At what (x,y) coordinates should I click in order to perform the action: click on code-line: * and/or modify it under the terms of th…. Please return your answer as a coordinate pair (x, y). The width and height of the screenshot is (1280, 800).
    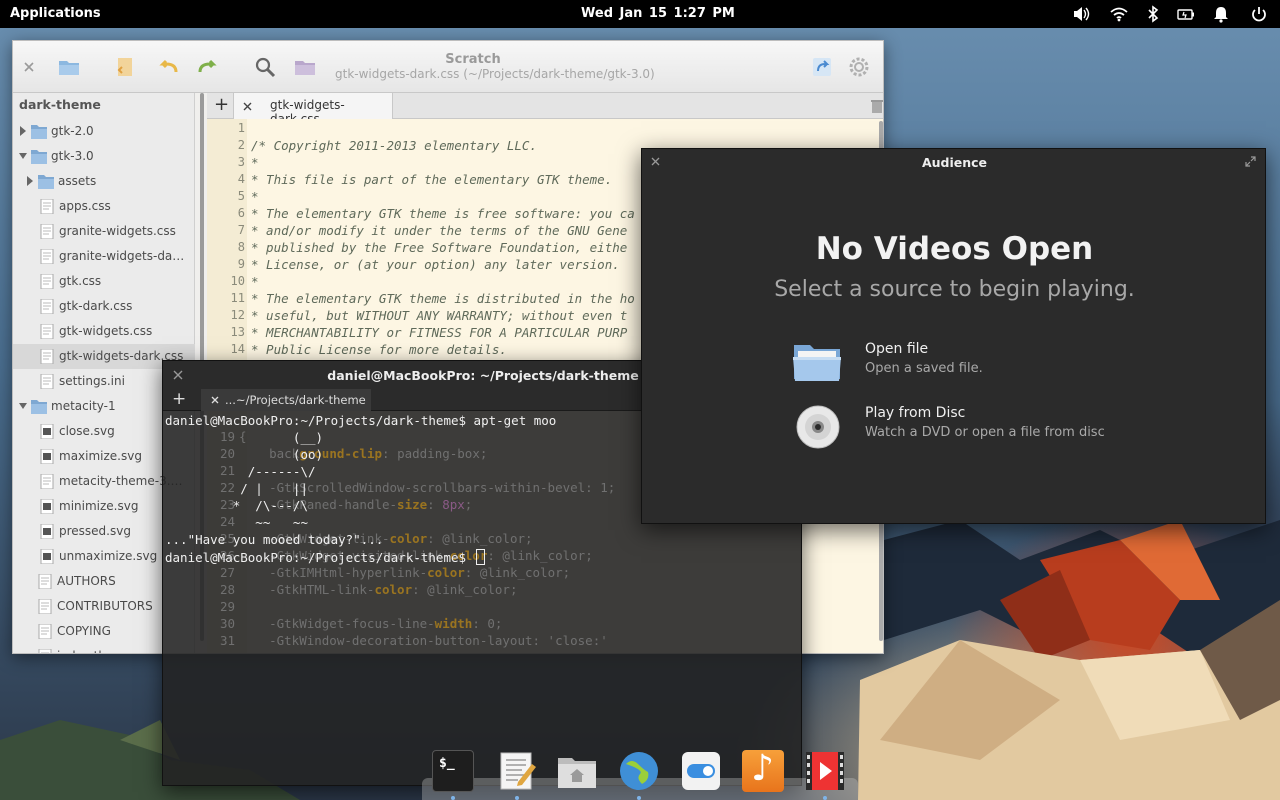
    Looking at the image, I should click on (439, 230).